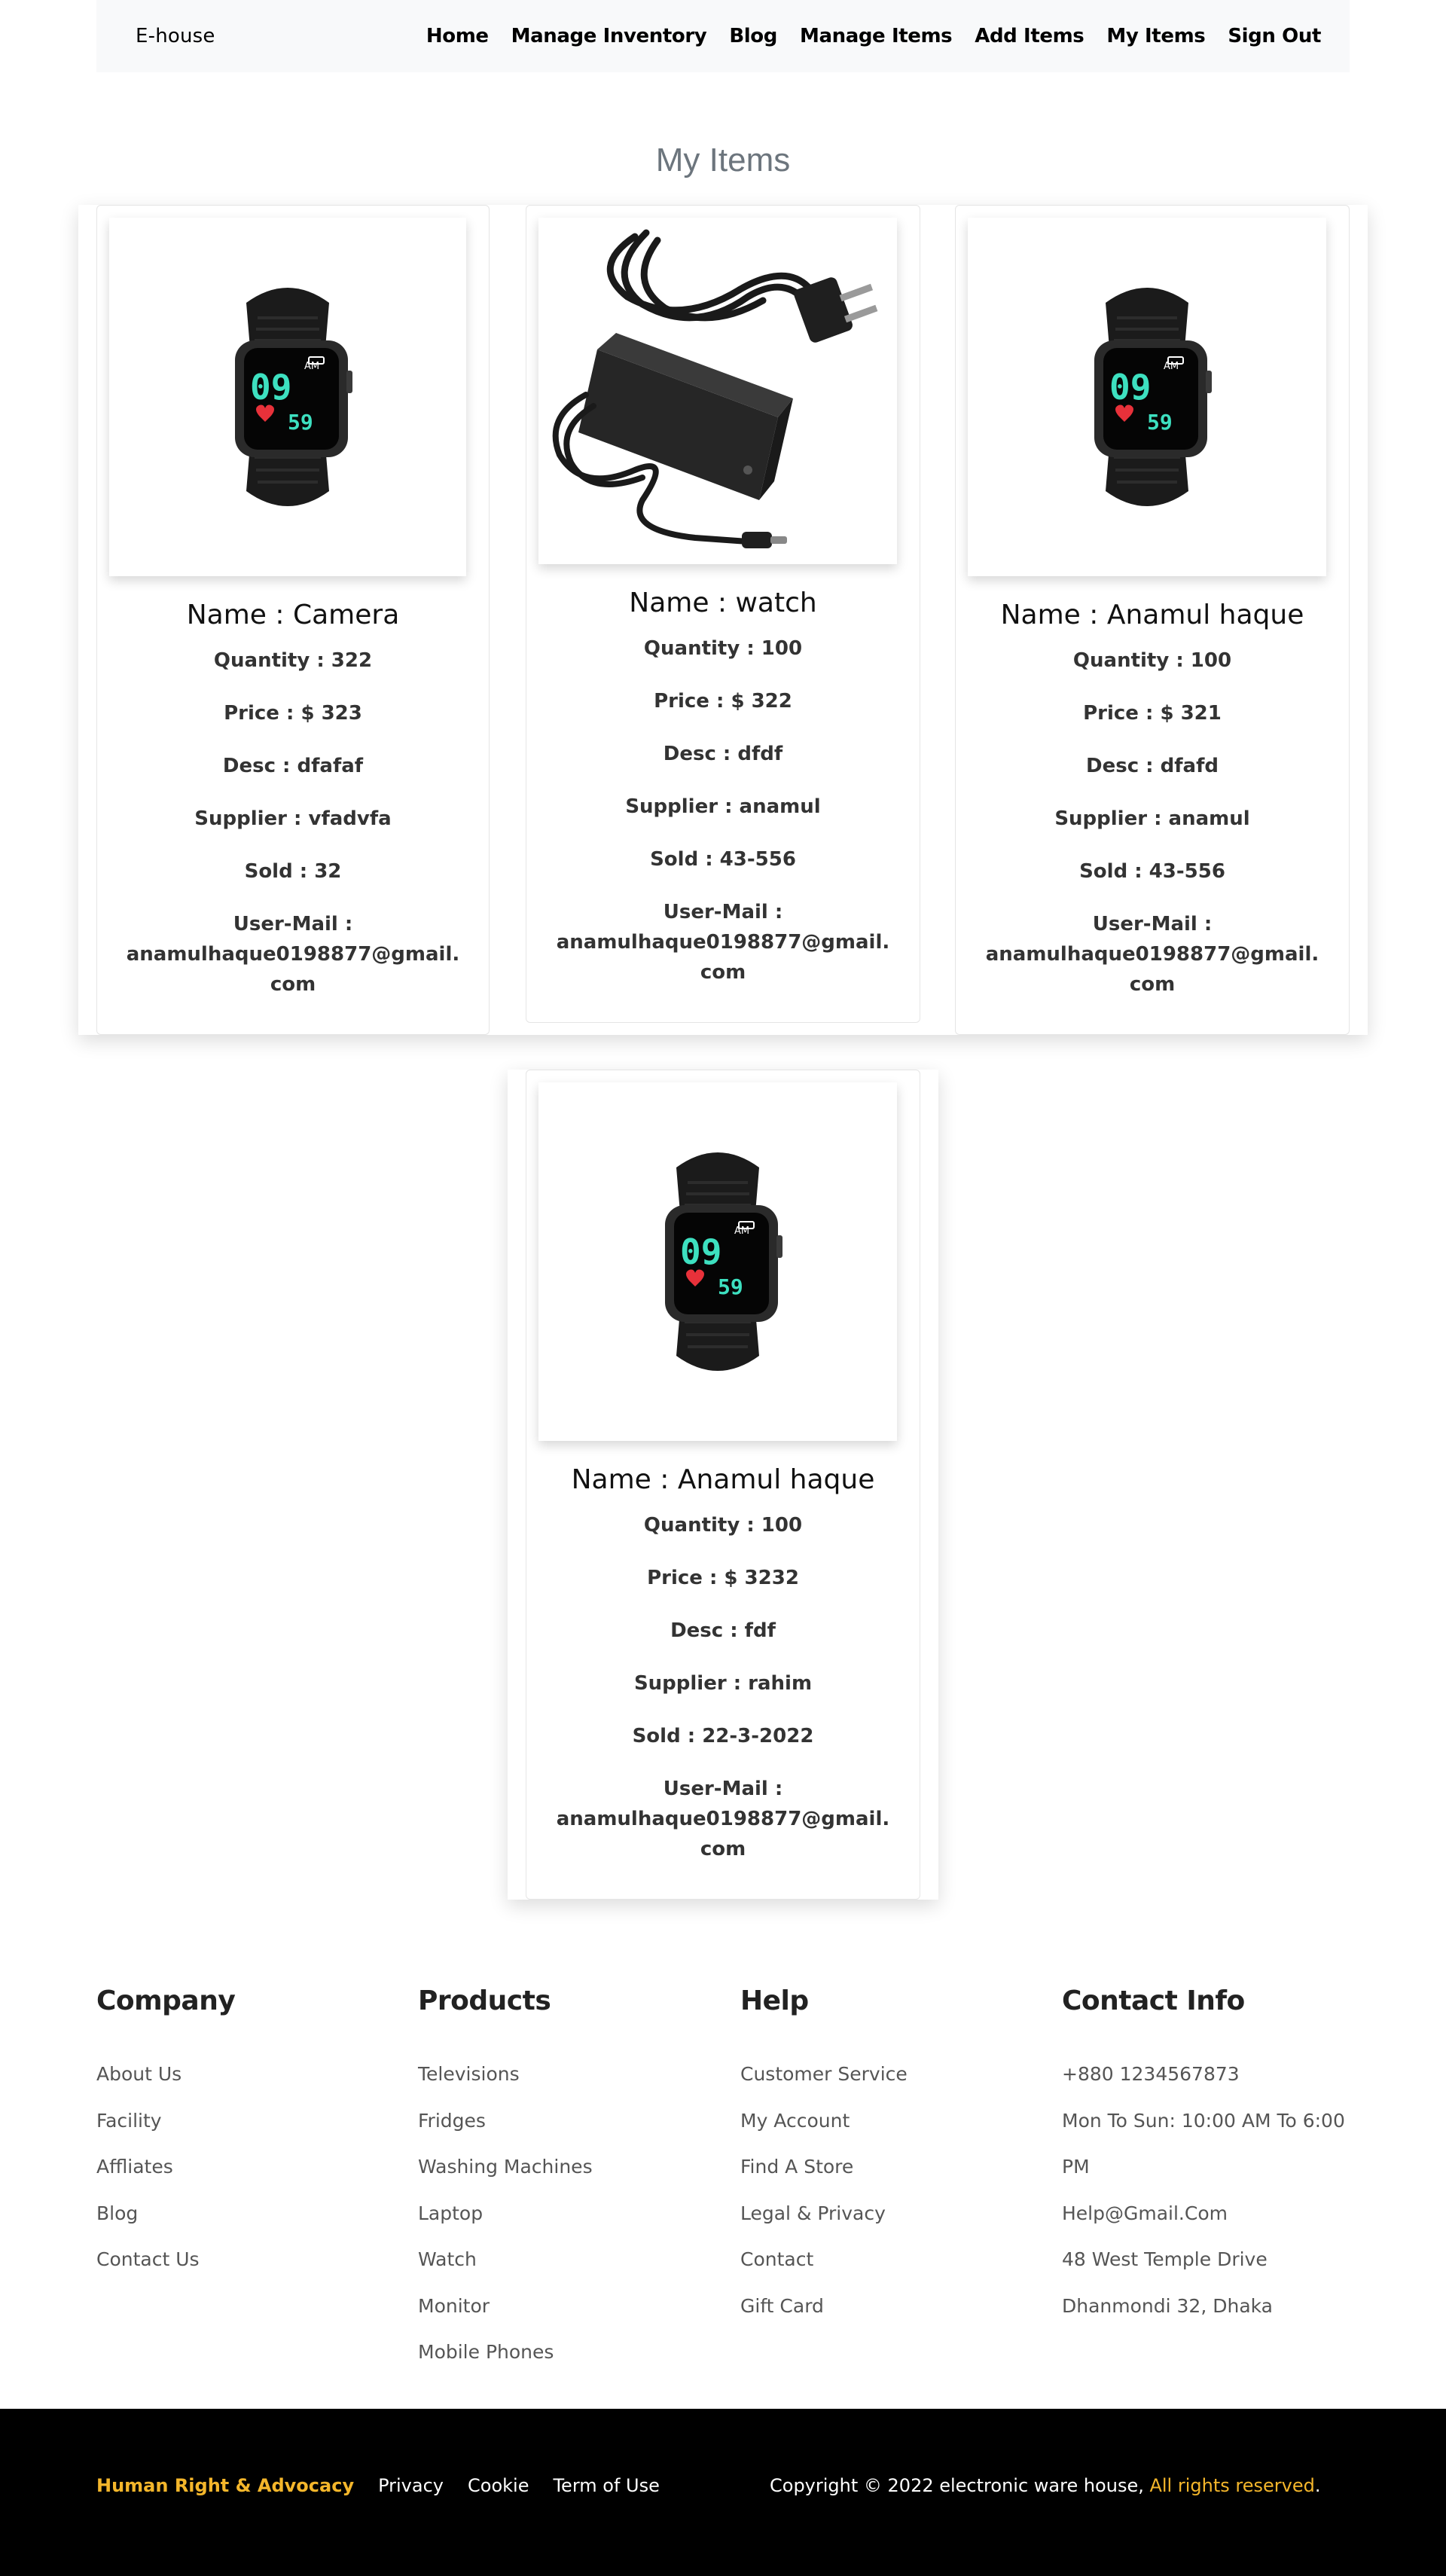 This screenshot has width=1446, height=2576. I want to click on footer-advocacy: Human Right & Advocacy, so click(225, 2486).